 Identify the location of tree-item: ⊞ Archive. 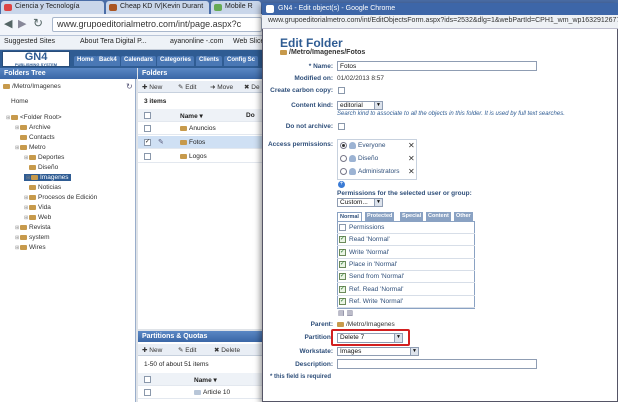
(33, 127).